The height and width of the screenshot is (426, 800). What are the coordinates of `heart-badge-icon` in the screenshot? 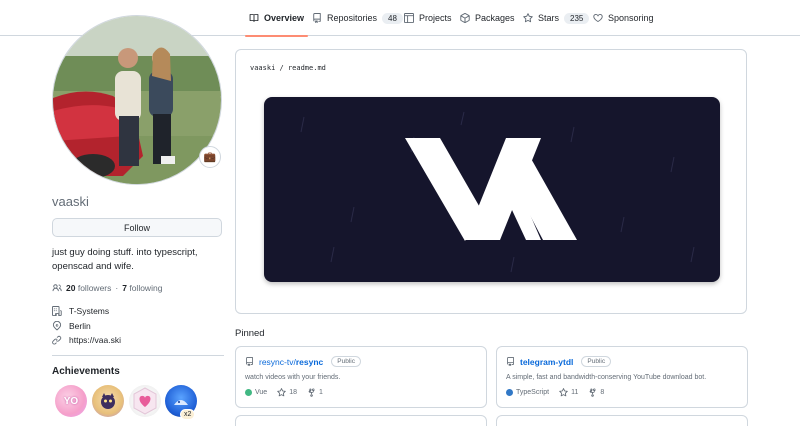 It's located at (145, 401).